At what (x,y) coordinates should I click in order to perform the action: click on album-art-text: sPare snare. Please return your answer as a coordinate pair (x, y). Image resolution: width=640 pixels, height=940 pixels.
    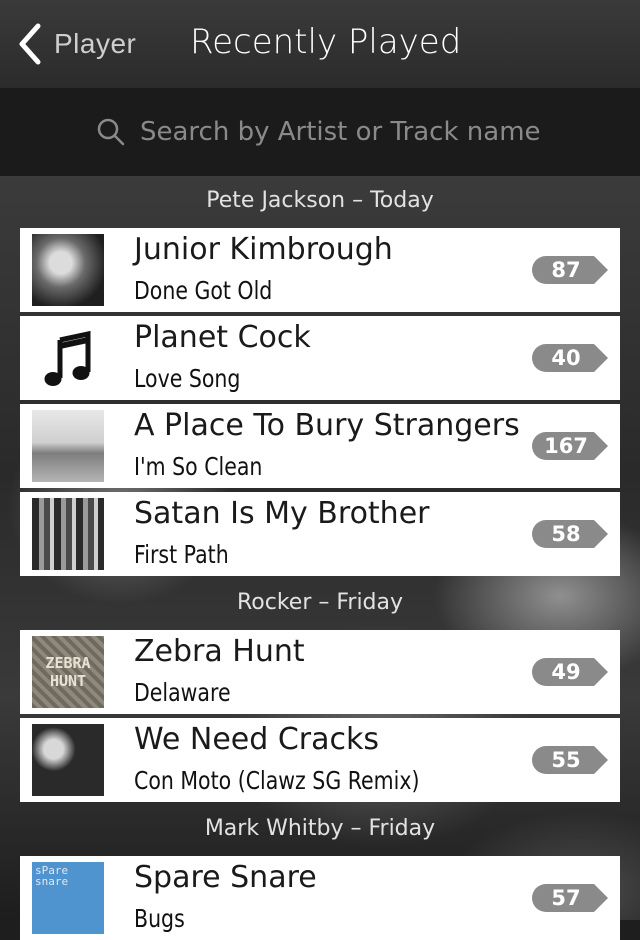
    Looking at the image, I should click on (52, 876).